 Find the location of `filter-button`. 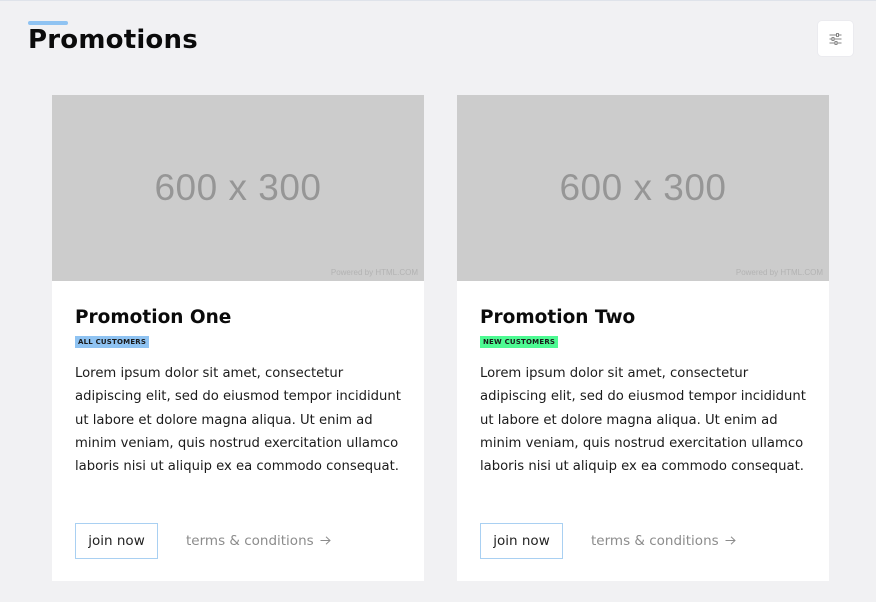

filter-button is located at coordinates (835, 38).